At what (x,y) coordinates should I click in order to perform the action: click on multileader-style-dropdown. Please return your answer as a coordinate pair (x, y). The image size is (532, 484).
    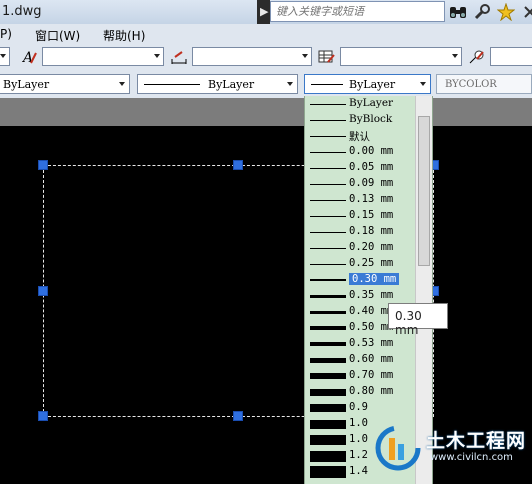
    Looking at the image, I should click on (511, 56).